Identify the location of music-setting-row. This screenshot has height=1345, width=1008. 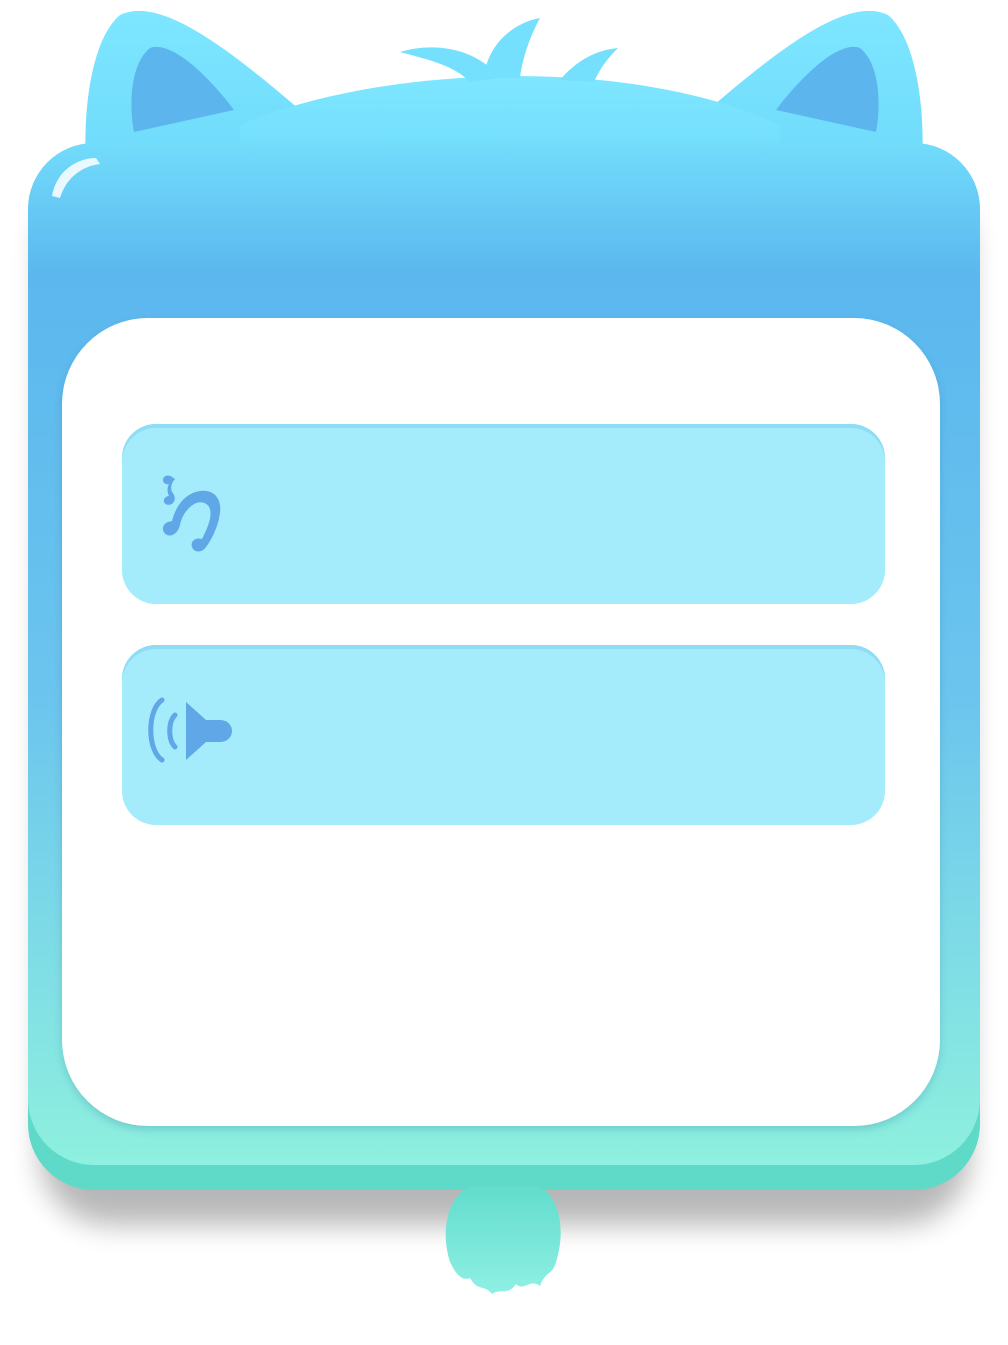
(503, 514).